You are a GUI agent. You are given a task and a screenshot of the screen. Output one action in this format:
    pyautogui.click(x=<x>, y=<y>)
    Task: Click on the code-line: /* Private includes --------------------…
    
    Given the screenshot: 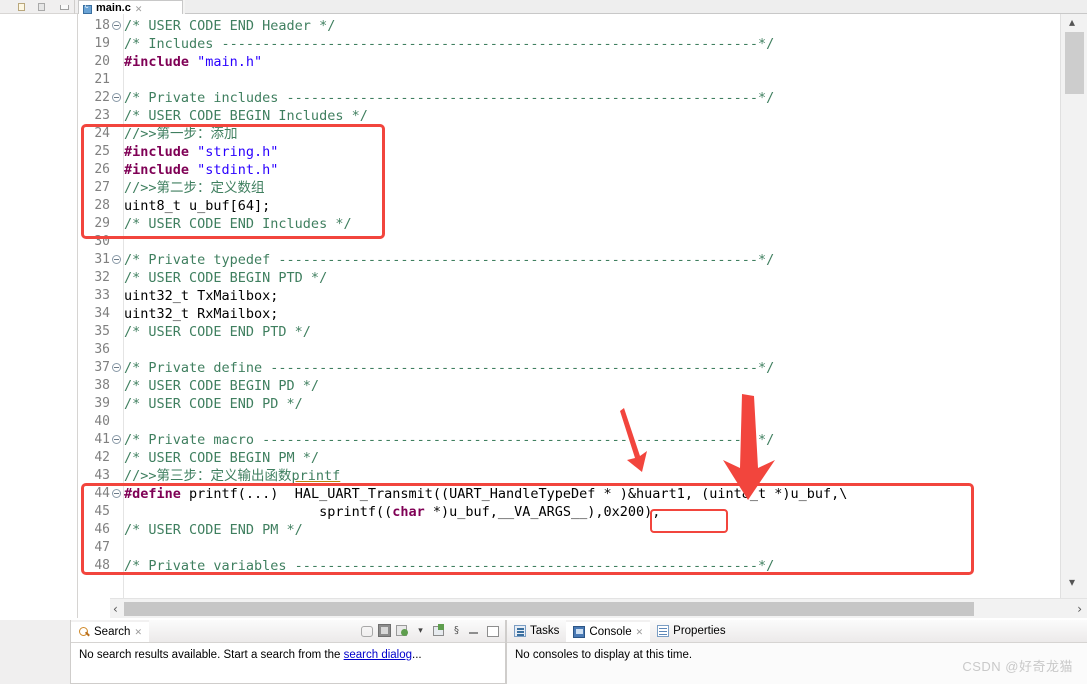 What is the action you would take?
    pyautogui.click(x=449, y=98)
    